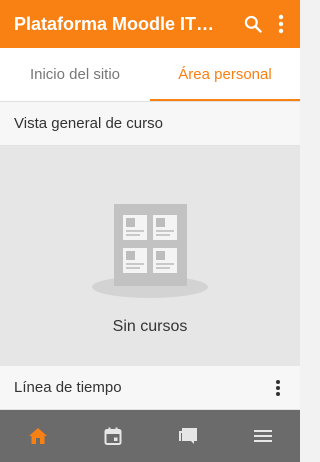 The height and width of the screenshot is (462, 320). Describe the element at coordinates (150, 245) in the screenshot. I see `courses-empty-illustration-icon` at that location.